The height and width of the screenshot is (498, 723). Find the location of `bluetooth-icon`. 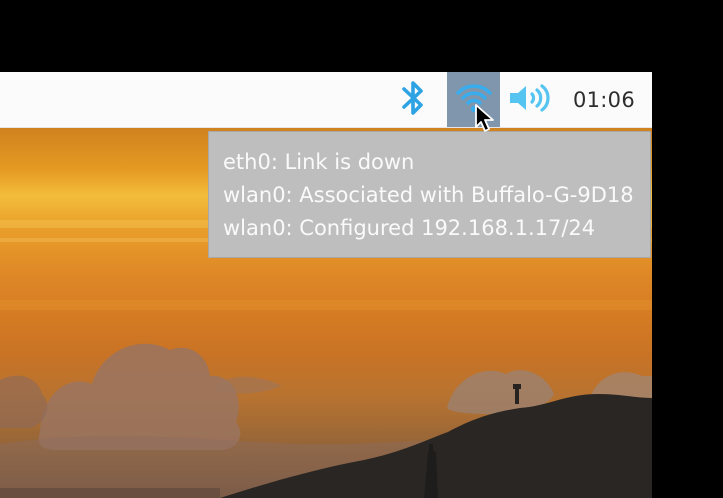

bluetooth-icon is located at coordinates (414, 100).